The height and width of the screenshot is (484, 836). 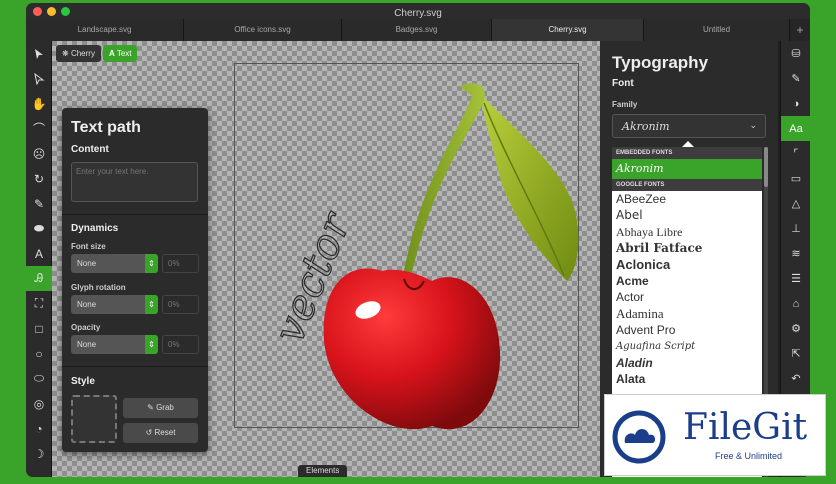 I want to click on font-item: Abhaya Libre, so click(x=687, y=232).